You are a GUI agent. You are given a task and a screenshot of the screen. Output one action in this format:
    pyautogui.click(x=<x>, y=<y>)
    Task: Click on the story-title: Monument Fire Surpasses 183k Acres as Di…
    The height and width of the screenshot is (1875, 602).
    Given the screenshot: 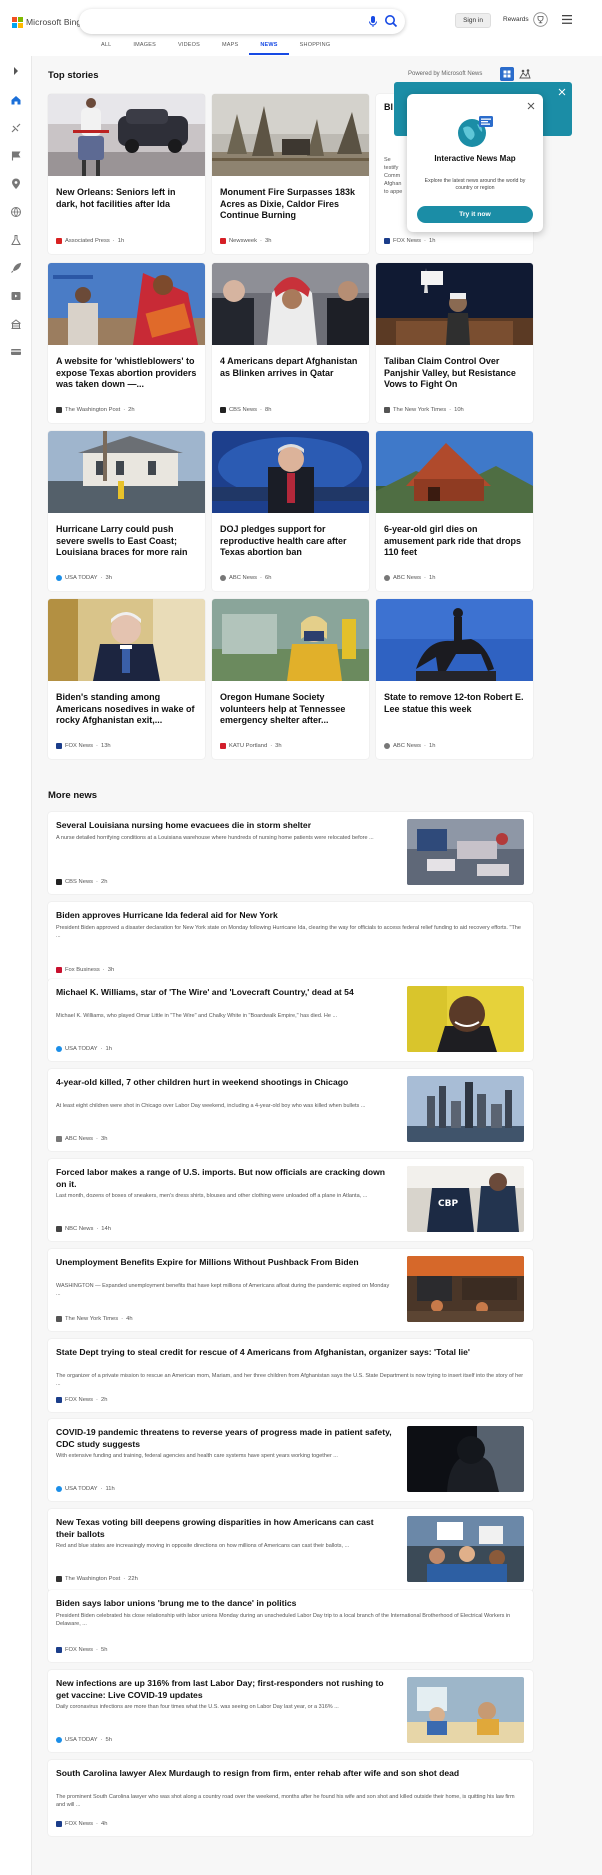 What is the action you would take?
    pyautogui.click(x=291, y=204)
    